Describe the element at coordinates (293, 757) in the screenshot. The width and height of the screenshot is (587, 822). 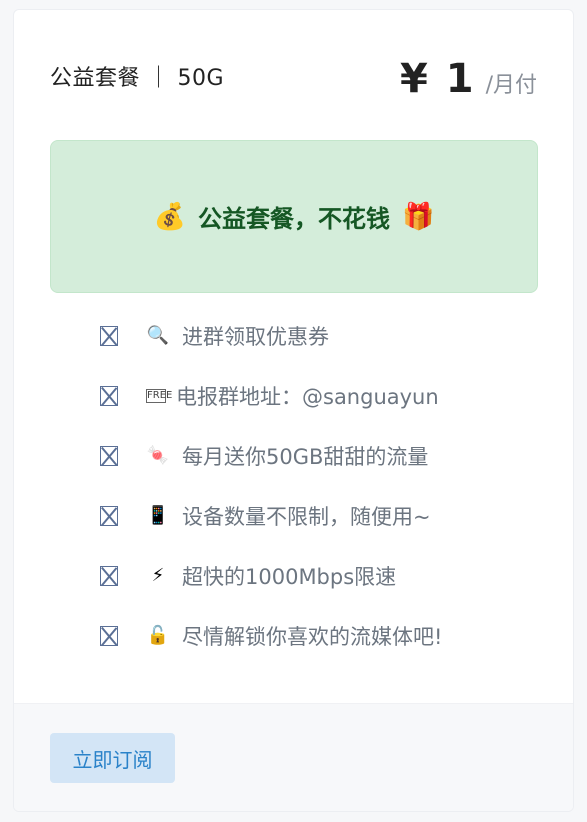
I see `card-footer: 立即订阅` at that location.